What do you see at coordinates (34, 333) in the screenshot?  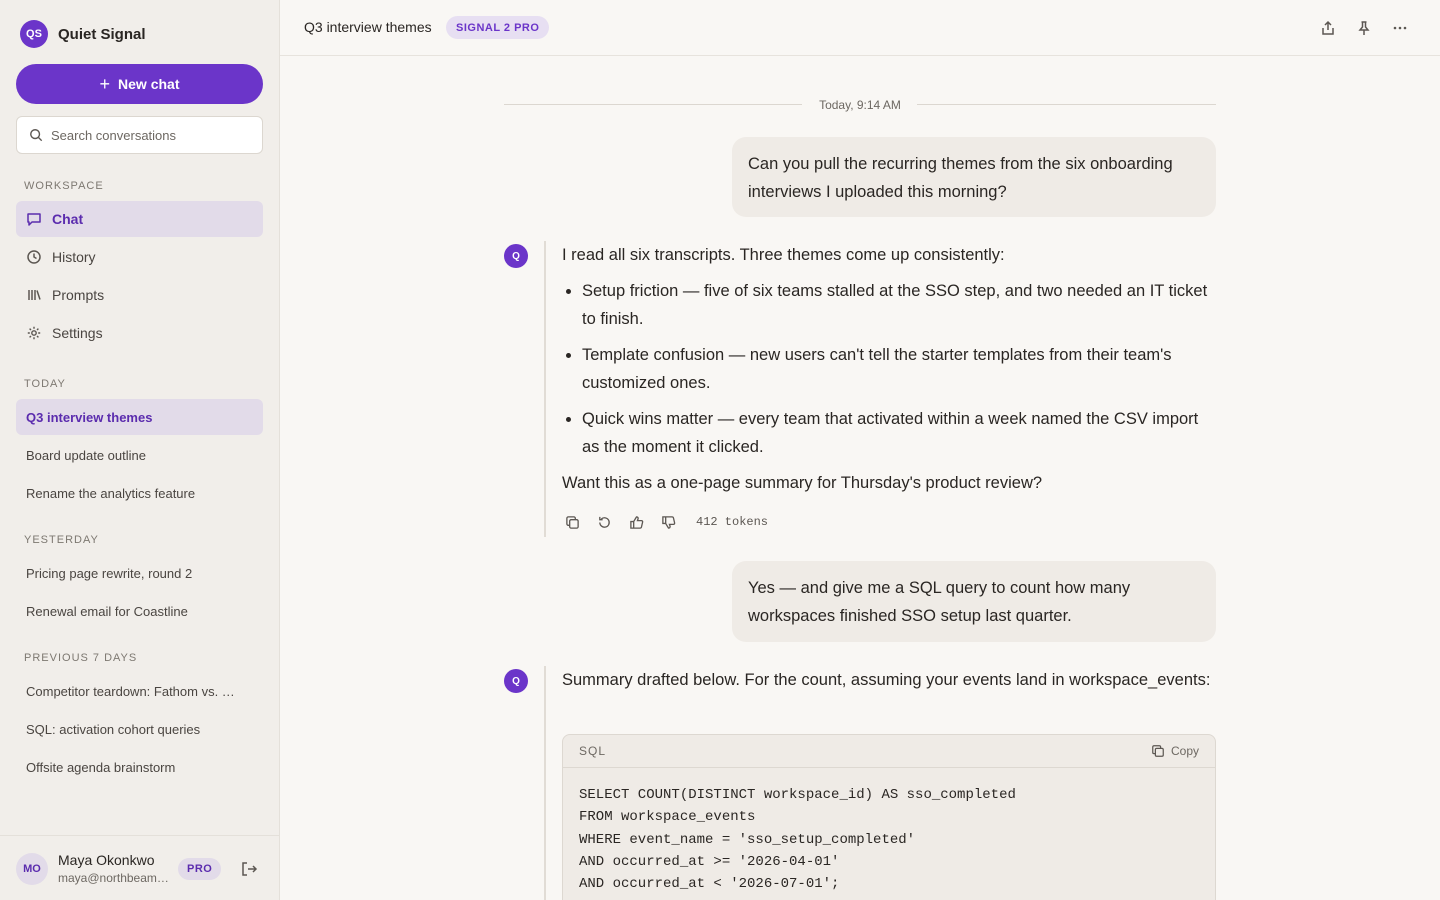 I see `gear-icon` at bounding box center [34, 333].